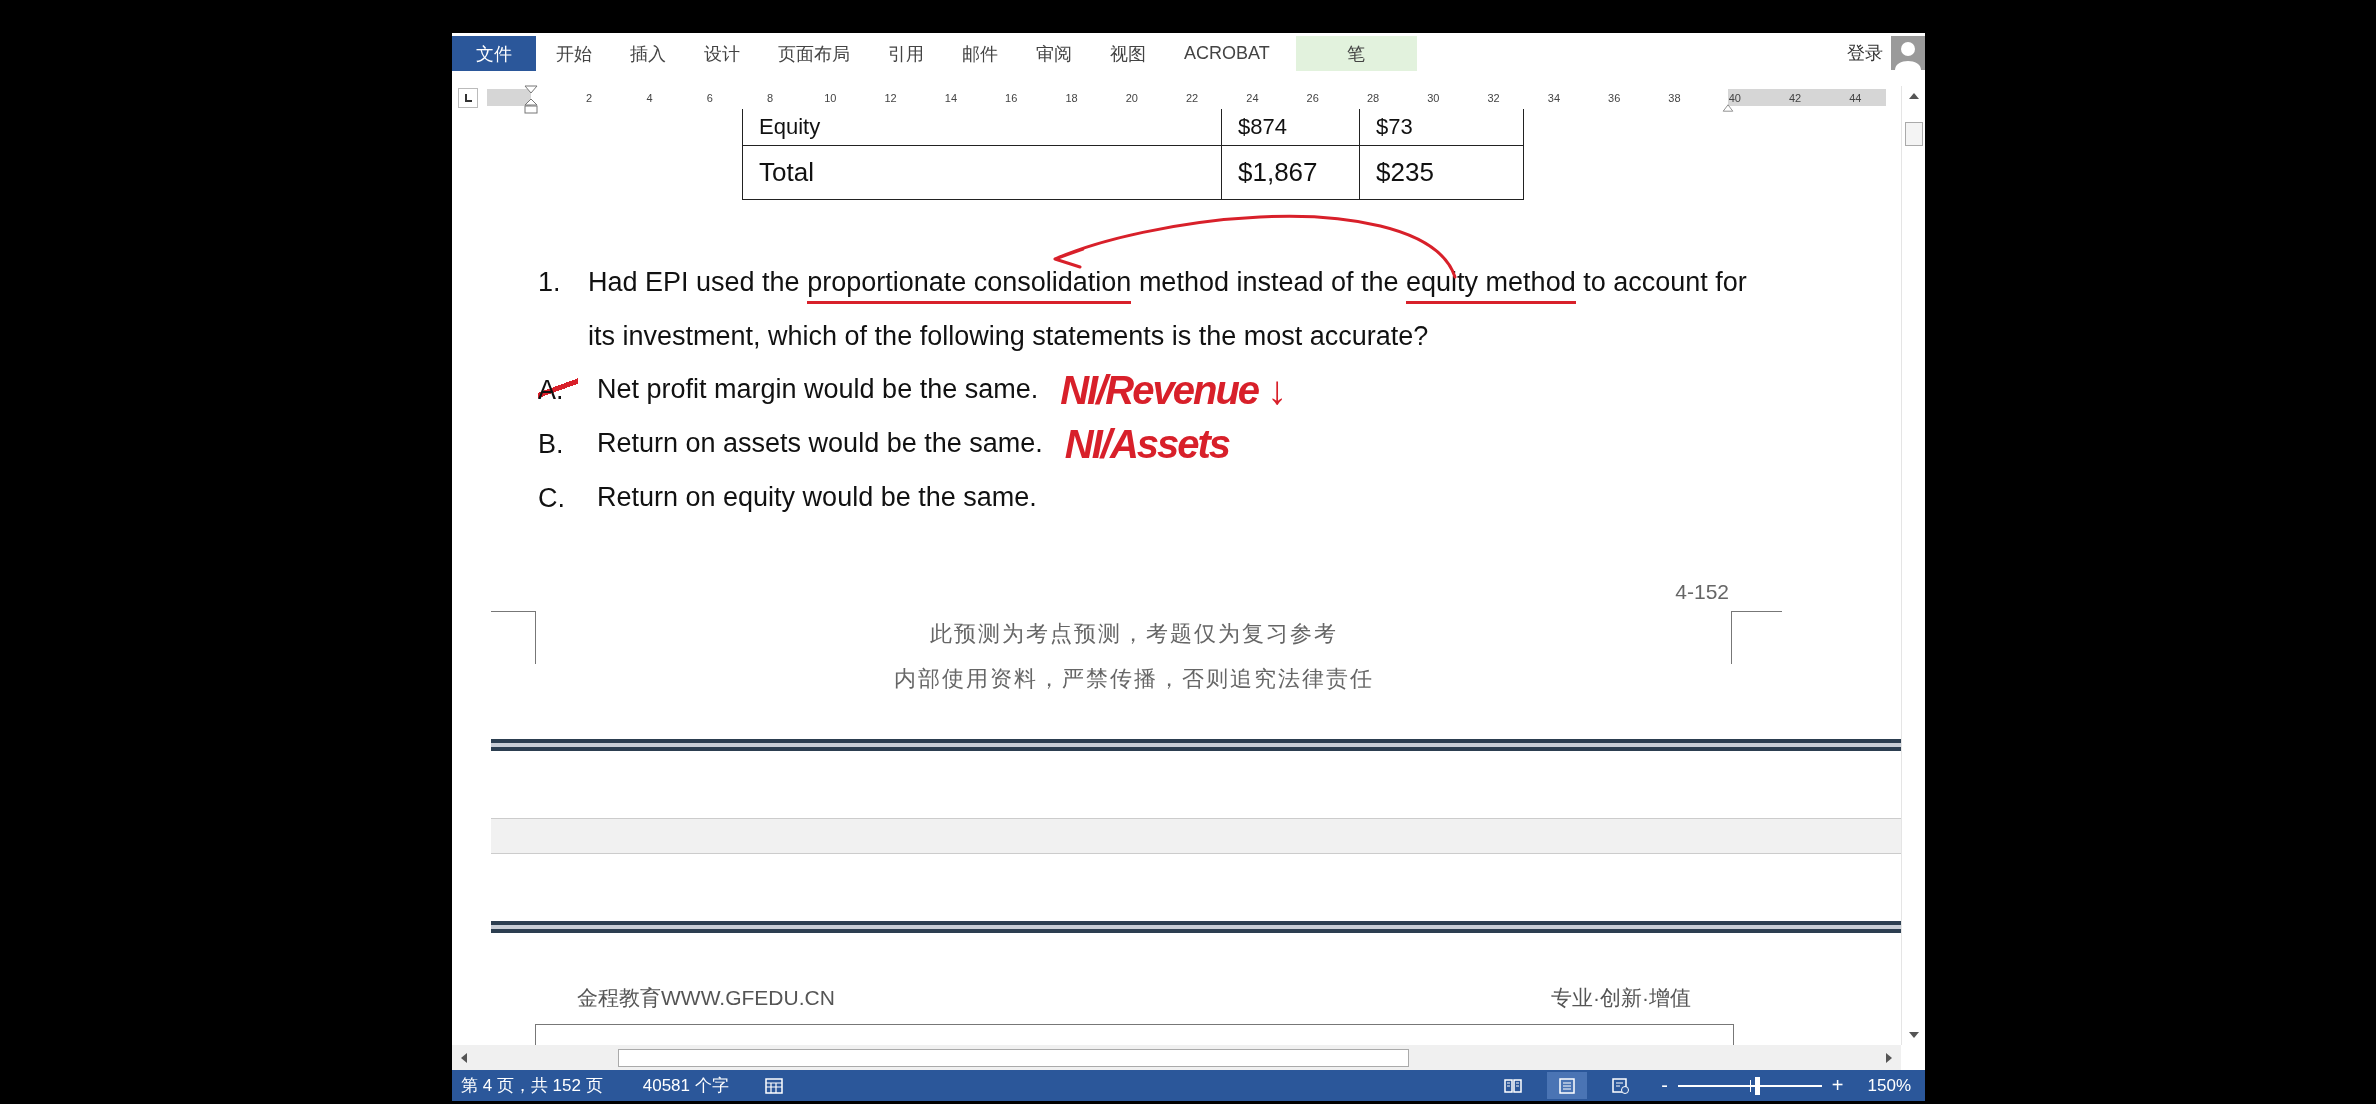  Describe the element at coordinates (1553, 97) in the screenshot. I see `ruler-number: 34` at that location.